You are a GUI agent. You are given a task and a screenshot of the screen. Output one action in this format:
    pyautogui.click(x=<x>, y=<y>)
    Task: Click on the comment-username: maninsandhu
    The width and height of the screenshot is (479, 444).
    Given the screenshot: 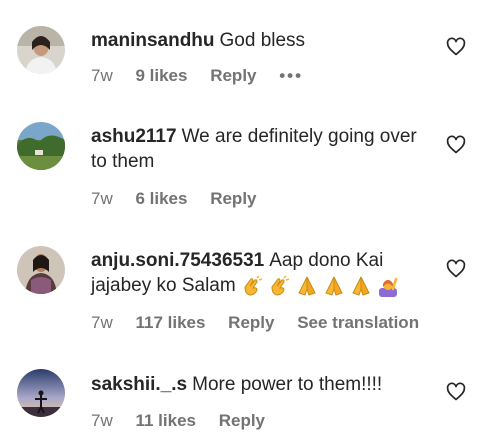 What is the action you would take?
    pyautogui.click(x=153, y=40)
    